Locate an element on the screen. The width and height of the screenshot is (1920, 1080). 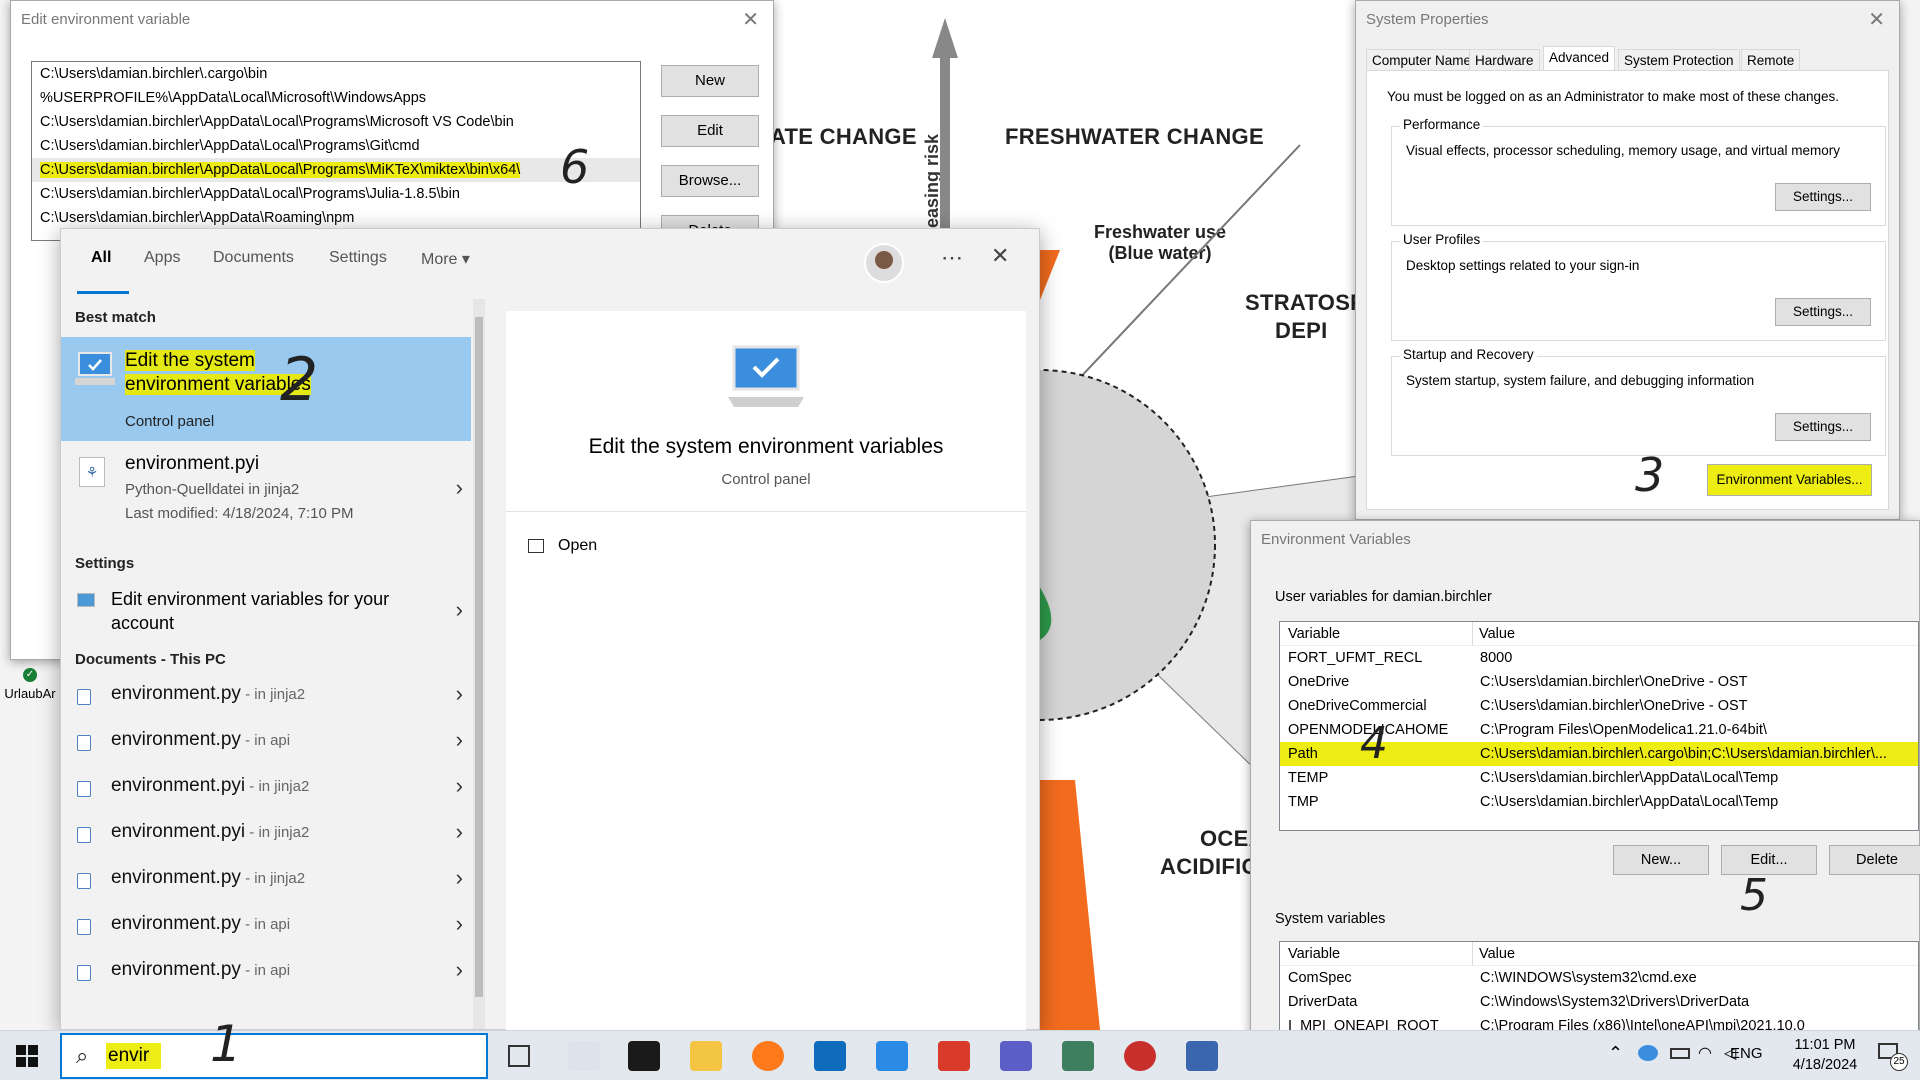
teams-icon is located at coordinates (1016, 1056).